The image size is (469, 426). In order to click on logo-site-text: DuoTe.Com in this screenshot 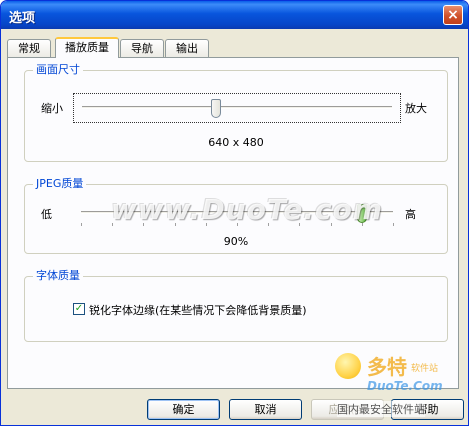, I will do `click(405, 386)`.